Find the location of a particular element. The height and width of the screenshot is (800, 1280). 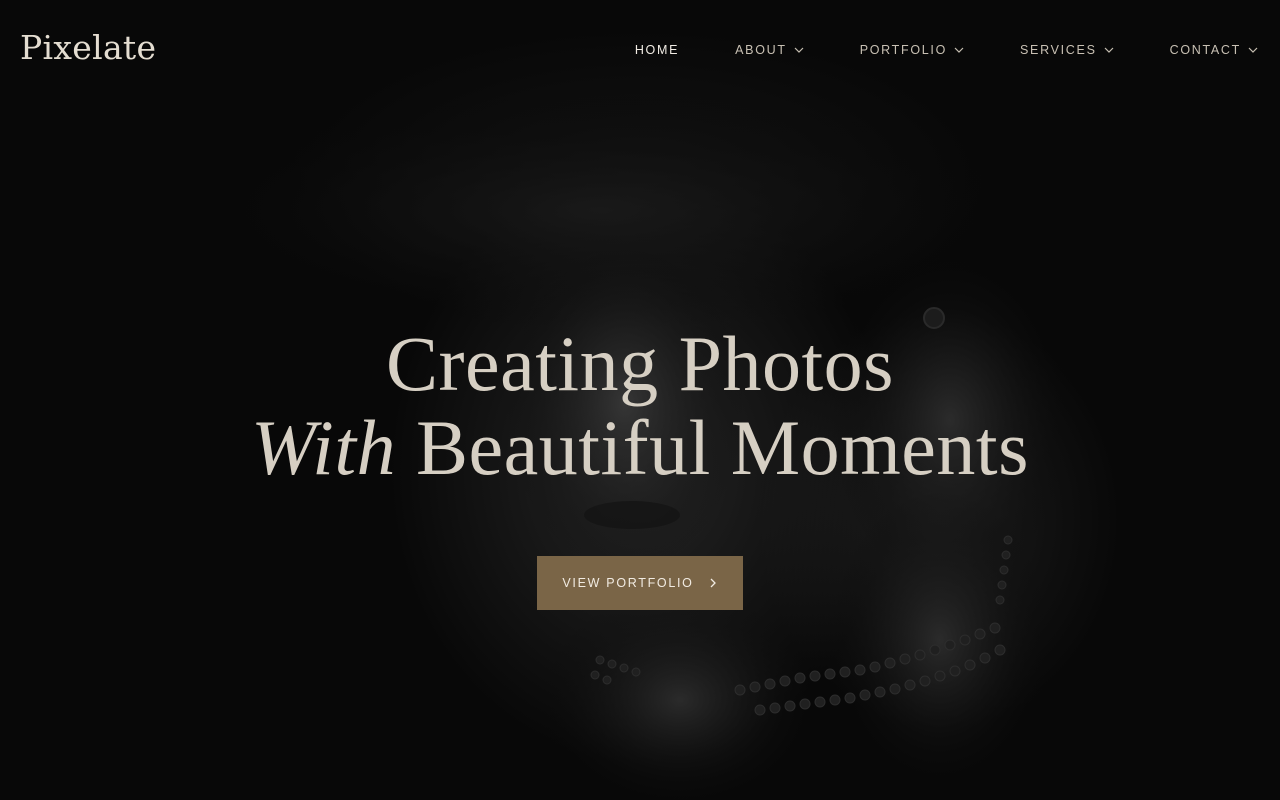

chevron-right-icon is located at coordinates (713, 583).